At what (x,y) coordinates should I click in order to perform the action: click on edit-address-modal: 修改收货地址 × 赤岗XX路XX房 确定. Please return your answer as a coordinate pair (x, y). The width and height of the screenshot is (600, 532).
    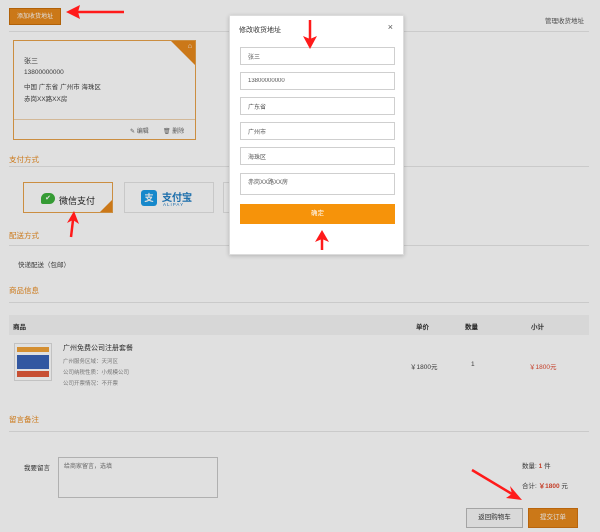
    Looking at the image, I should click on (316, 135).